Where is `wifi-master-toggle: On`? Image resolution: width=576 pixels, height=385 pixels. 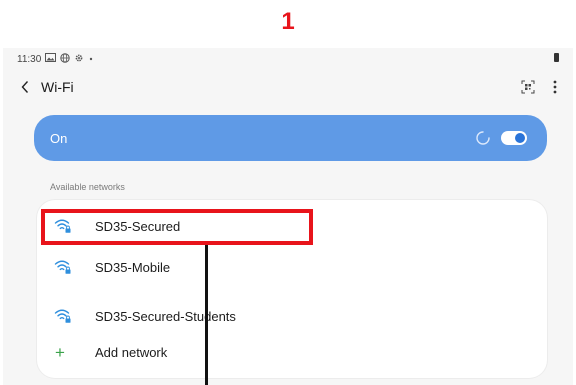 wifi-master-toggle: On is located at coordinates (290, 138).